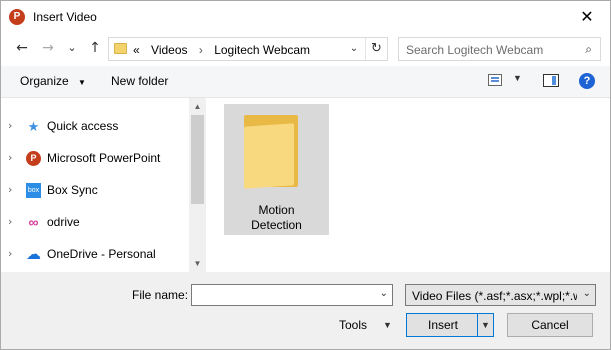 This screenshot has height=350, width=611. What do you see at coordinates (160, 295) in the screenshot?
I see `file-name-label: File name:` at bounding box center [160, 295].